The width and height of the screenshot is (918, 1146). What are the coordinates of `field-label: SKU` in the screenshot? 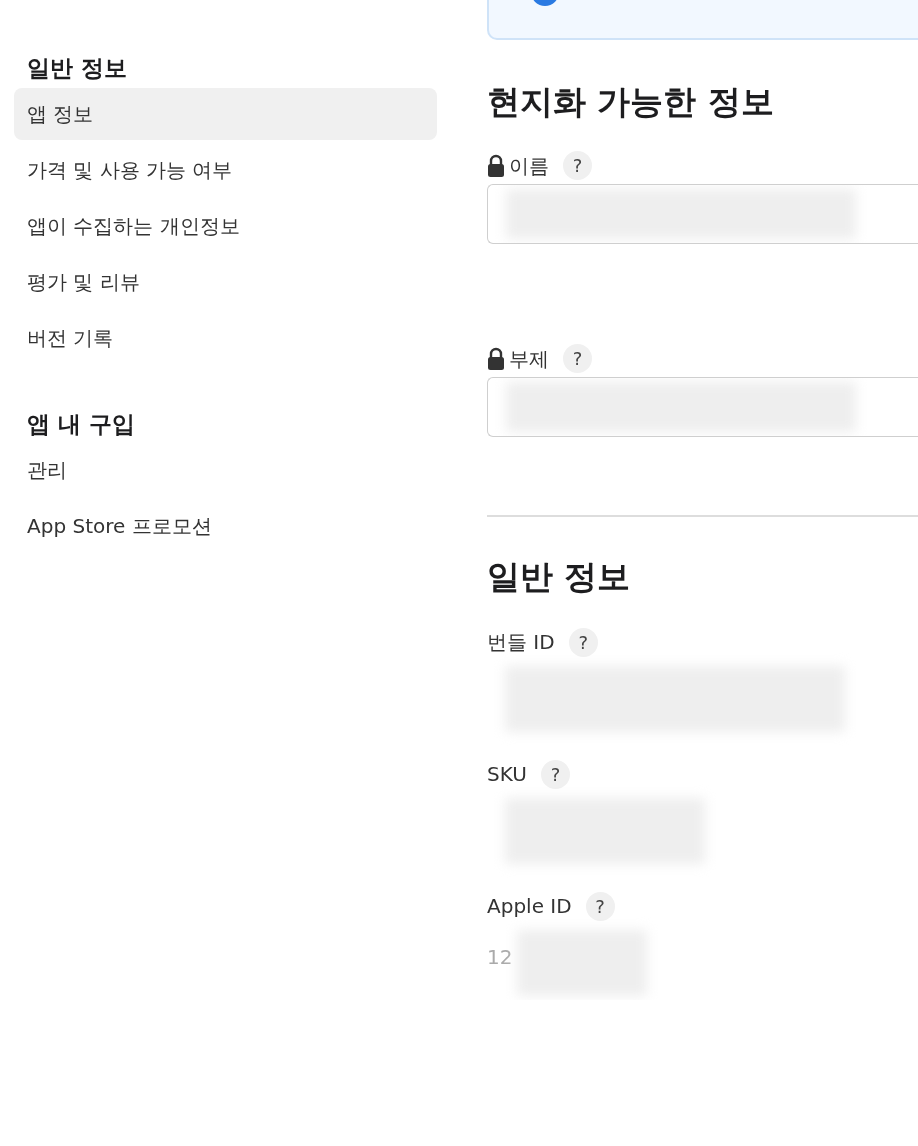 It's located at (507, 775).